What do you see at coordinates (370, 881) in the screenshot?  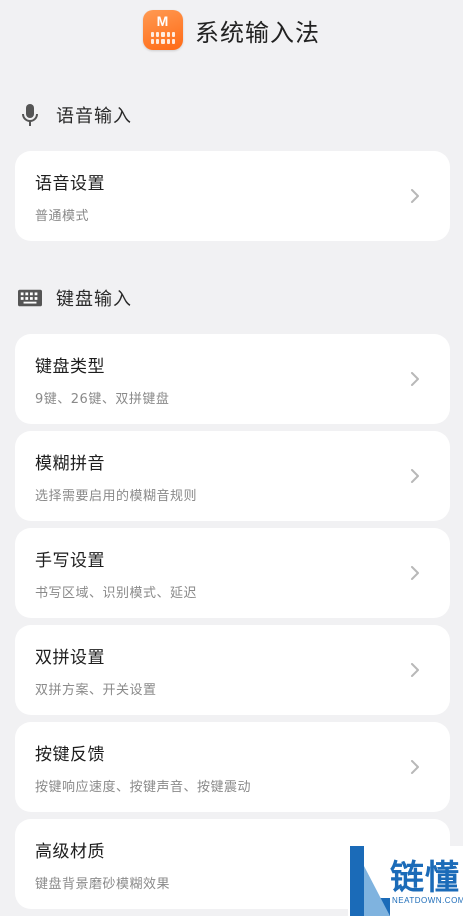 I see `watermark-logo-icon` at bounding box center [370, 881].